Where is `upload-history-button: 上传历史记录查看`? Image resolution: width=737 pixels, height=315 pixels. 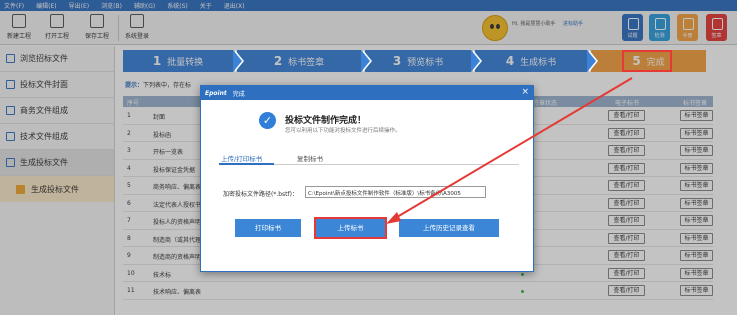 upload-history-button: 上传历史记录查看 is located at coordinates (449, 228).